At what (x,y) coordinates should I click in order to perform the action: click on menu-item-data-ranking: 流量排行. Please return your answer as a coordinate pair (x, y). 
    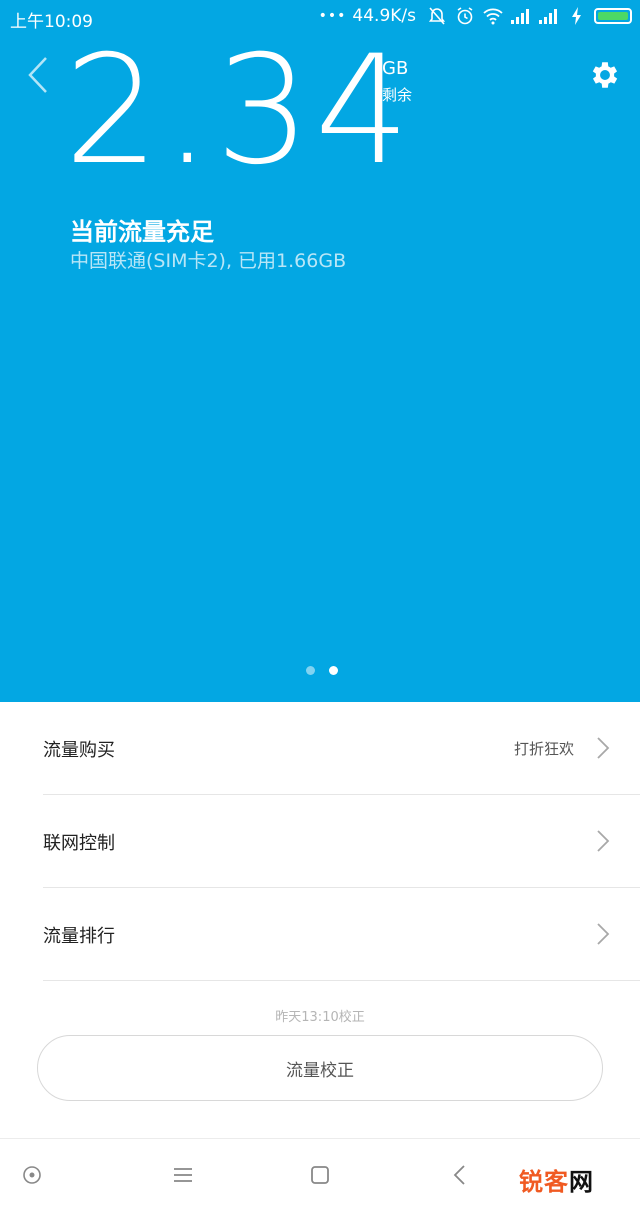
    Looking at the image, I should click on (341, 934).